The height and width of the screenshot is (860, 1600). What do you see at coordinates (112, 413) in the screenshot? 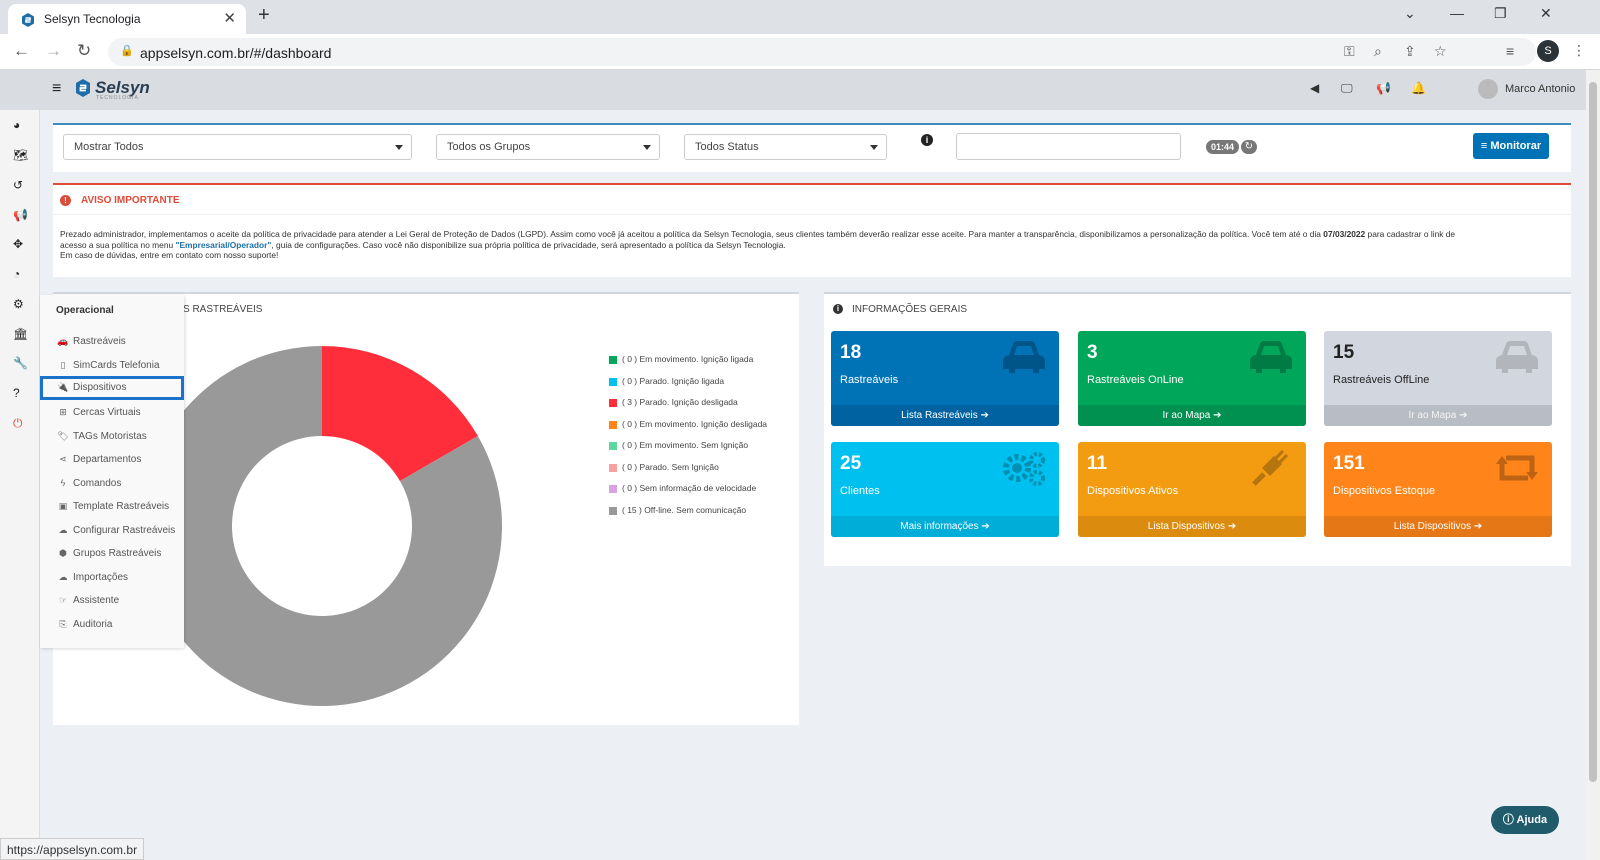
I see `menu-item-cercas-virtuais: ⊞ Cercas Virtuais` at bounding box center [112, 413].